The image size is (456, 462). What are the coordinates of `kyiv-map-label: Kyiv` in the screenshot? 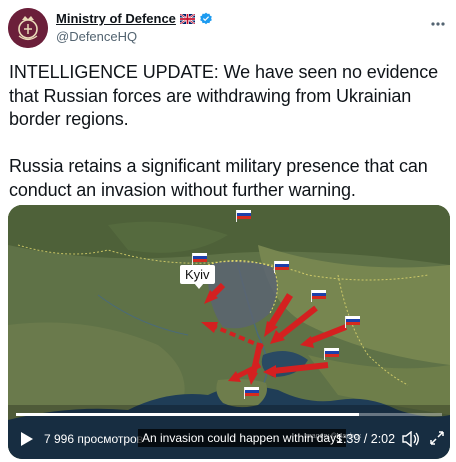 It's located at (197, 274).